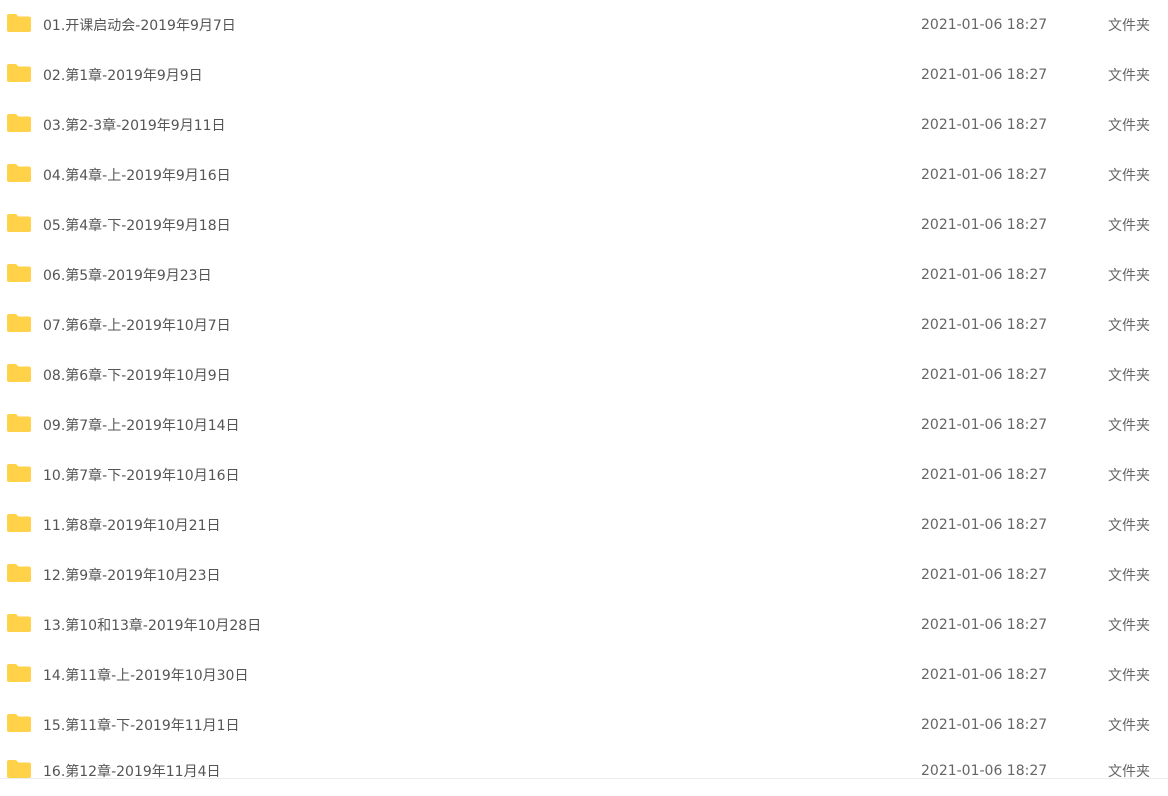 The width and height of the screenshot is (1168, 796). Describe the element at coordinates (131, 575) in the screenshot. I see `file-name: 12.第9章-2019年10月23日` at that location.